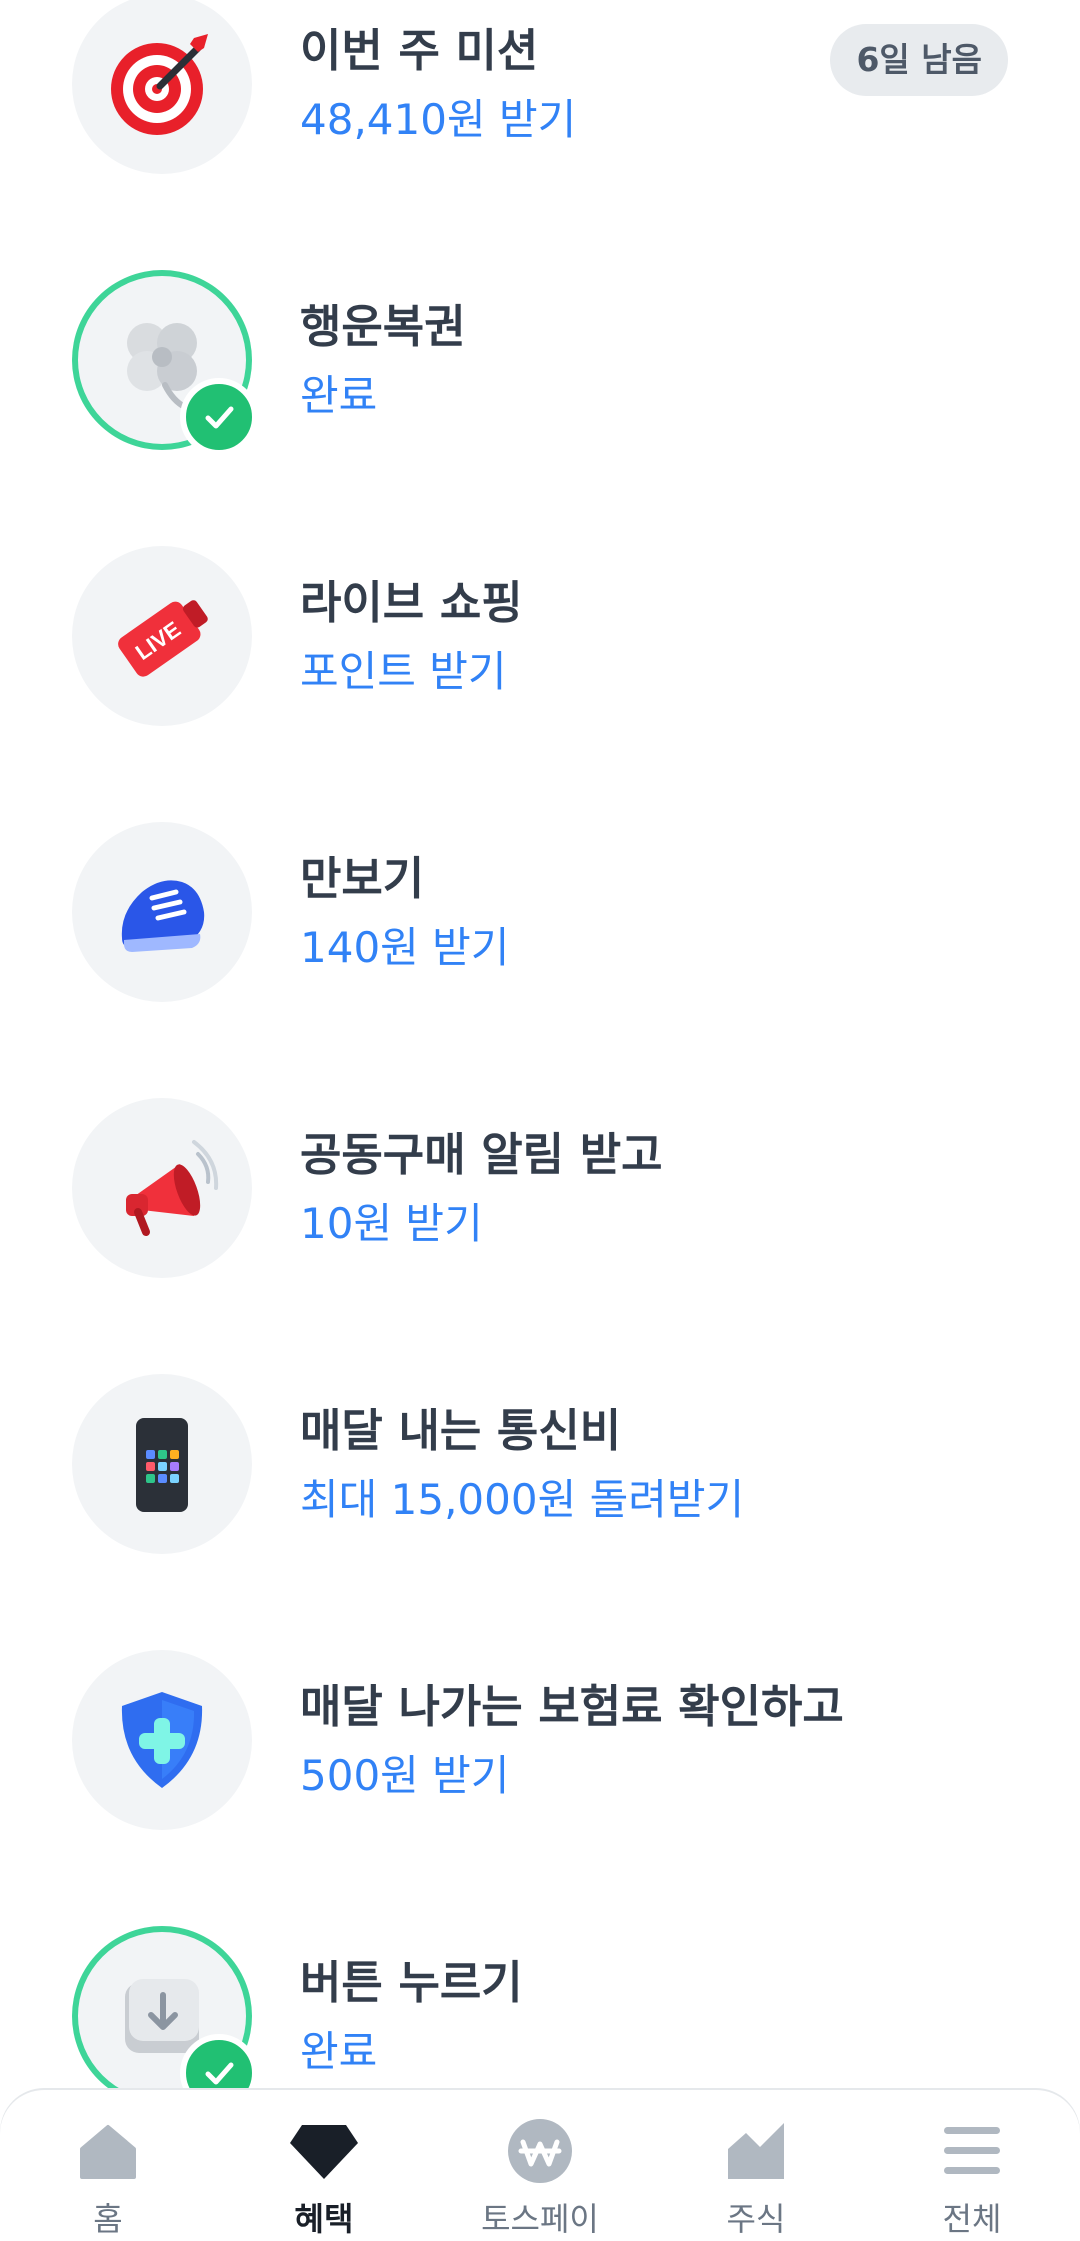 This screenshot has height=2241, width=1080. What do you see at coordinates (540, 646) in the screenshot?
I see `list-item-live-shopping: LIVE 라이브 쇼핑 포인트 받기` at bounding box center [540, 646].